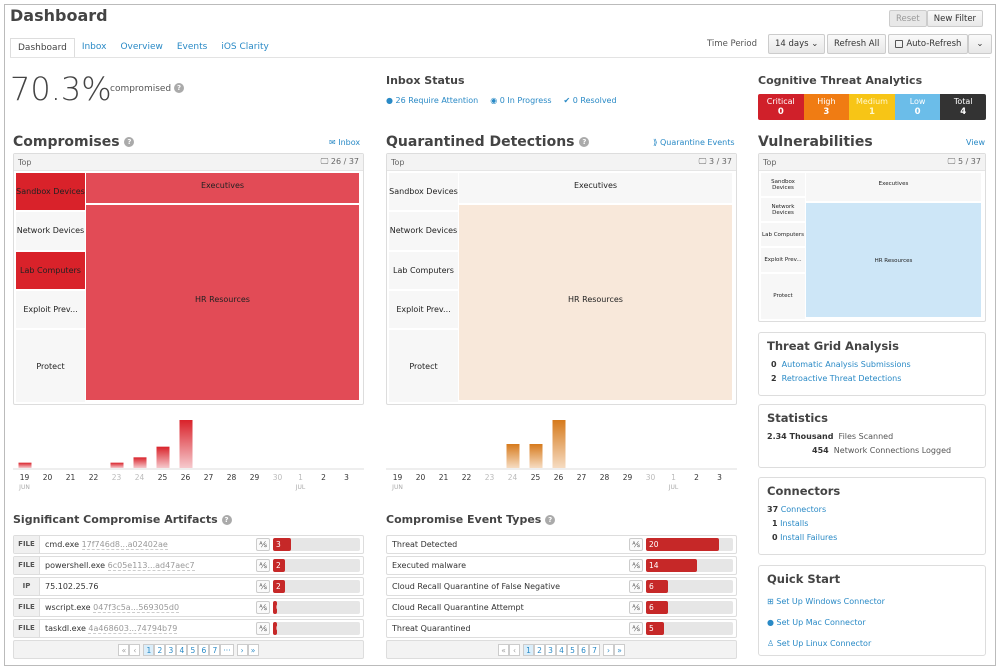 The width and height of the screenshot is (1000, 670). What do you see at coordinates (124, 545) in the screenshot?
I see `artifact-hash: 17f746d8...a02402ae` at bounding box center [124, 545].